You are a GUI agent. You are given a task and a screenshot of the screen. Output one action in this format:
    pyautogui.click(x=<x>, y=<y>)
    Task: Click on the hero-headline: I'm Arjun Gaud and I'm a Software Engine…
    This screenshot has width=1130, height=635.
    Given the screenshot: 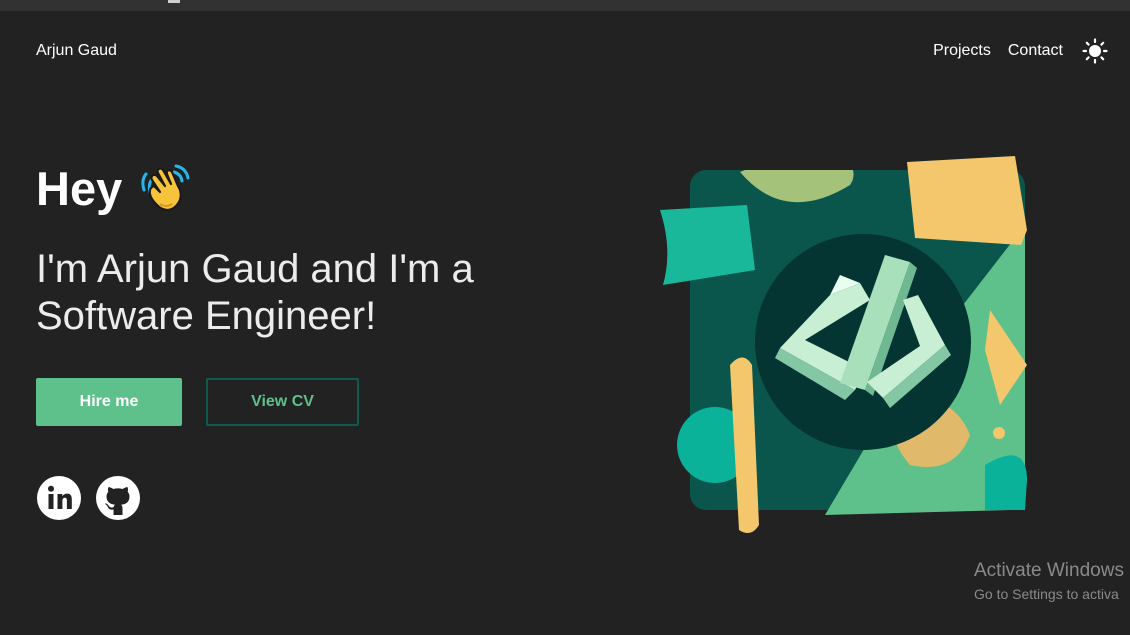 What is the action you would take?
    pyautogui.click(x=255, y=292)
    